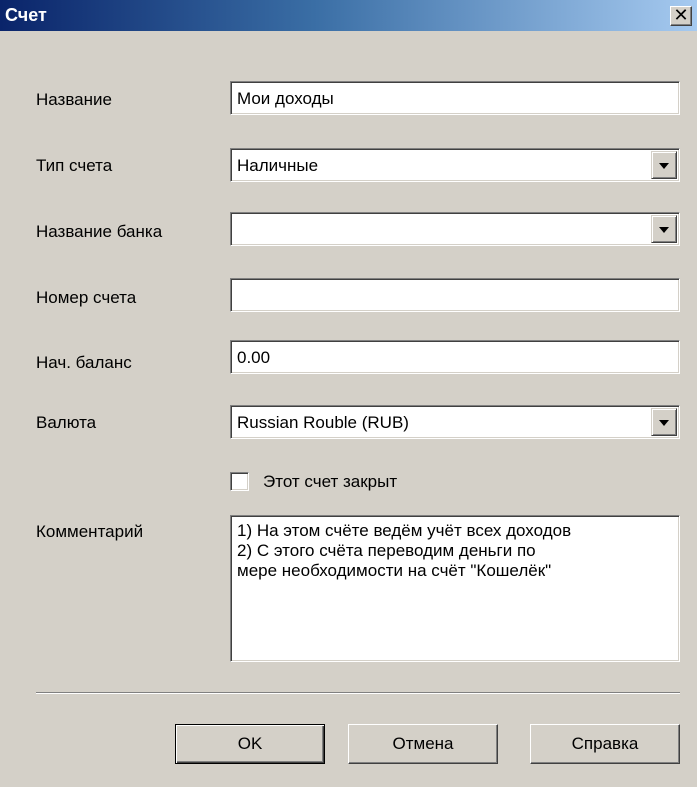 The image size is (697, 787). I want to click on ok-button: OK, so click(250, 744).